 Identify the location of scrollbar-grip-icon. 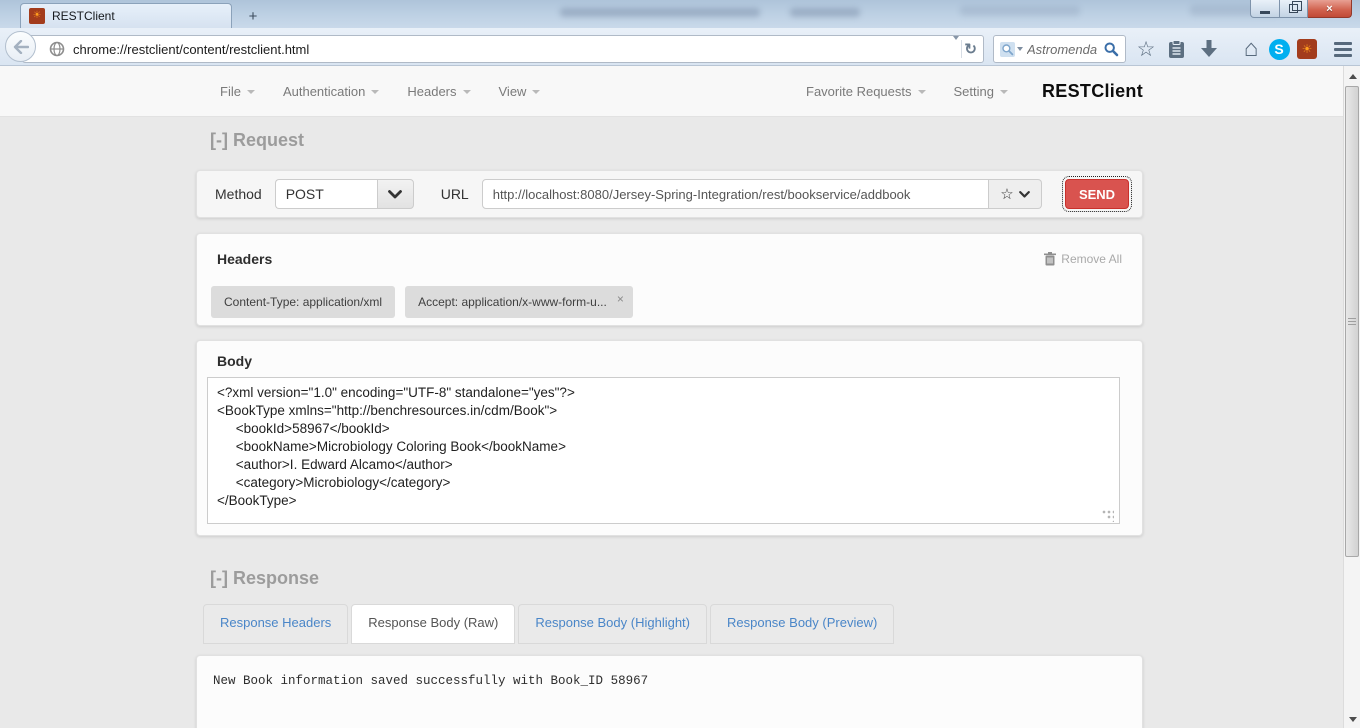
(1352, 321).